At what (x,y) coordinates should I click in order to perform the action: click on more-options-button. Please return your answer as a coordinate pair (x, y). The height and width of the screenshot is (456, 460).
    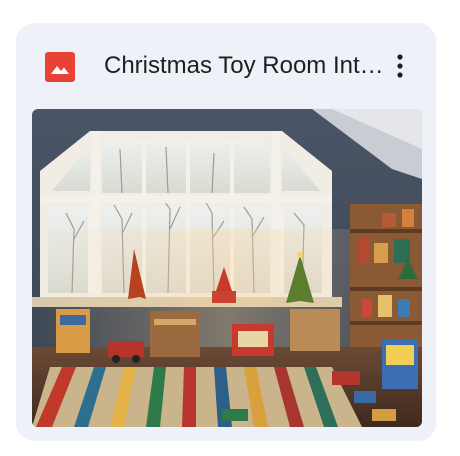
    Looking at the image, I should click on (400, 67).